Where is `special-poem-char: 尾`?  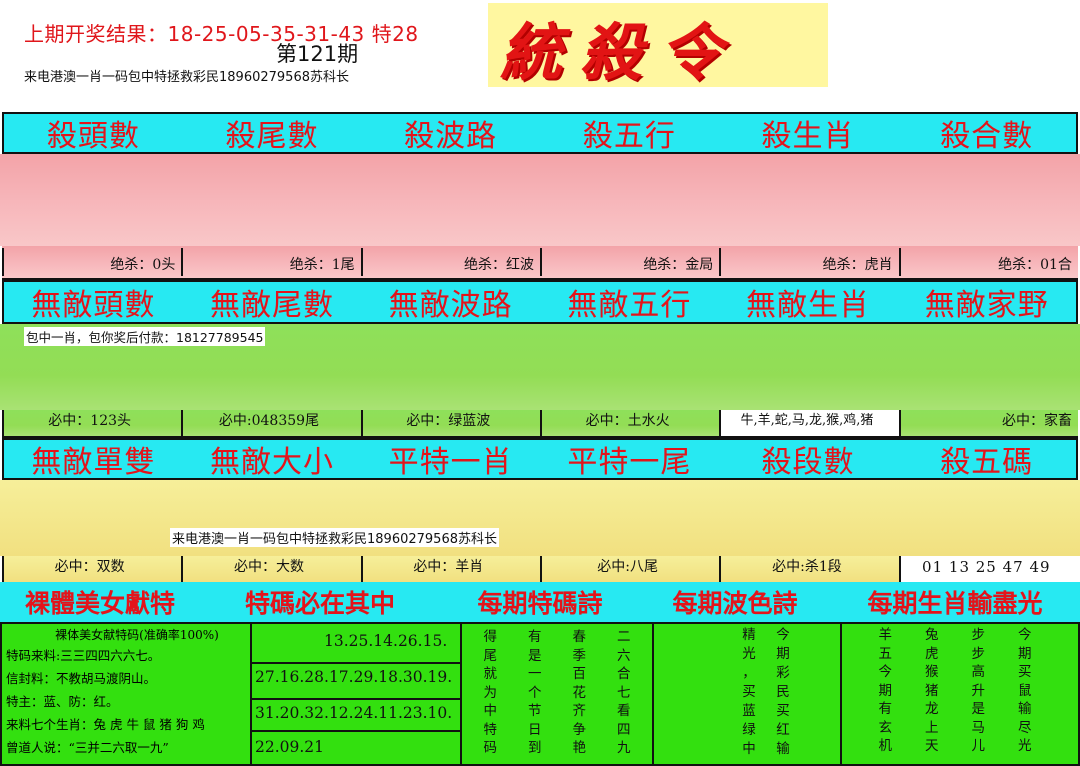 special-poem-char: 尾 is located at coordinates (490, 655).